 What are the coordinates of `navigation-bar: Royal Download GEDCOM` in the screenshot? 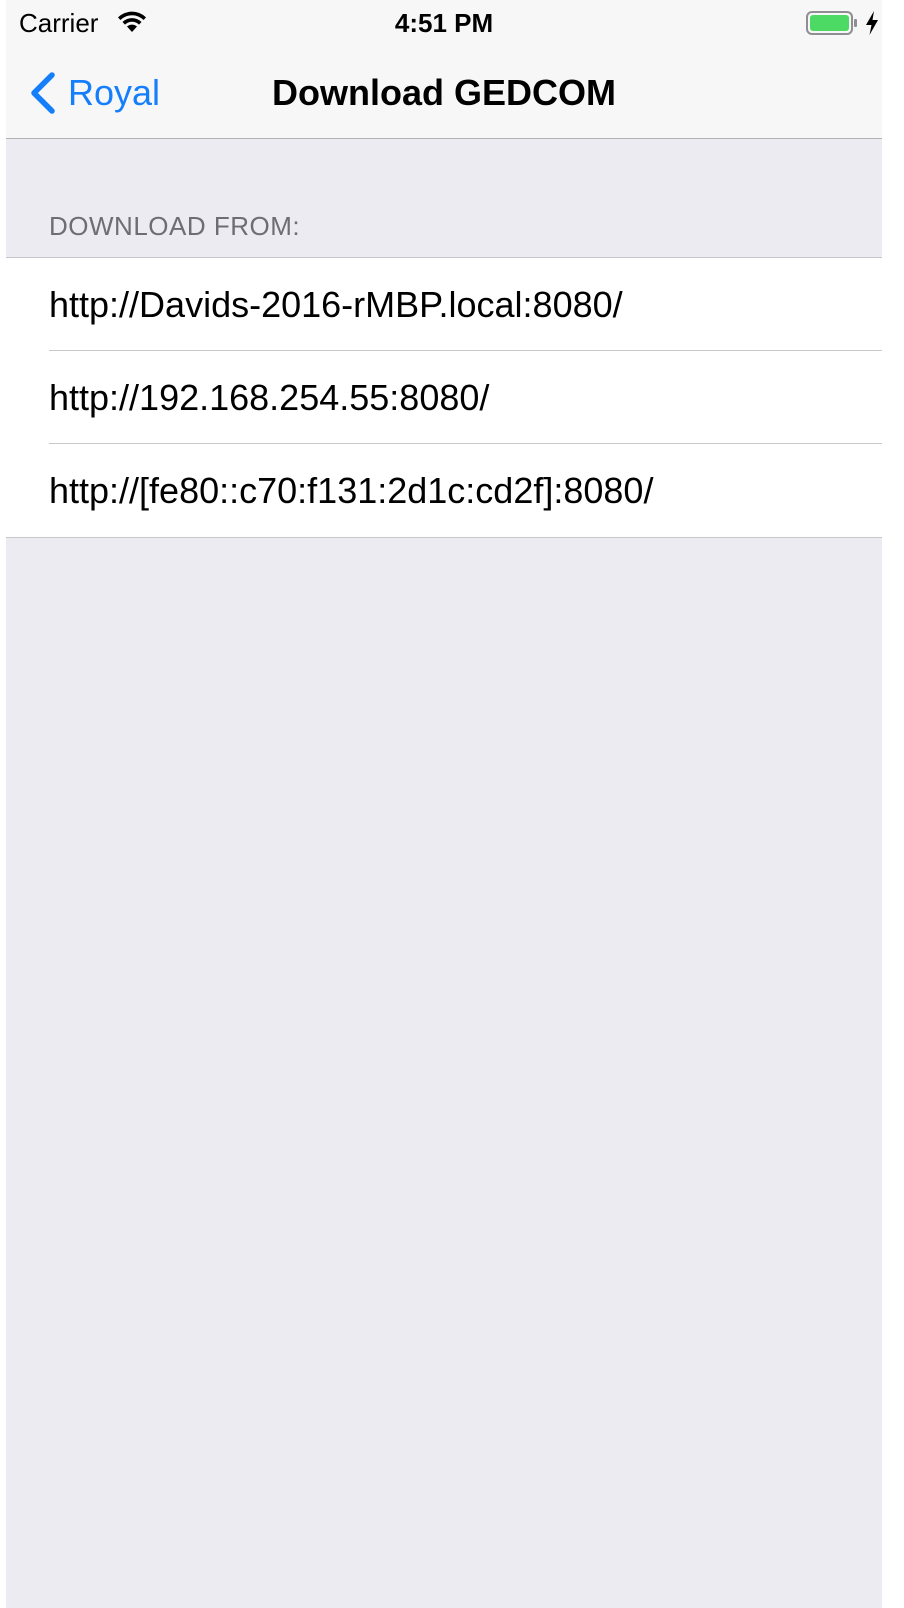 It's located at (444, 94).